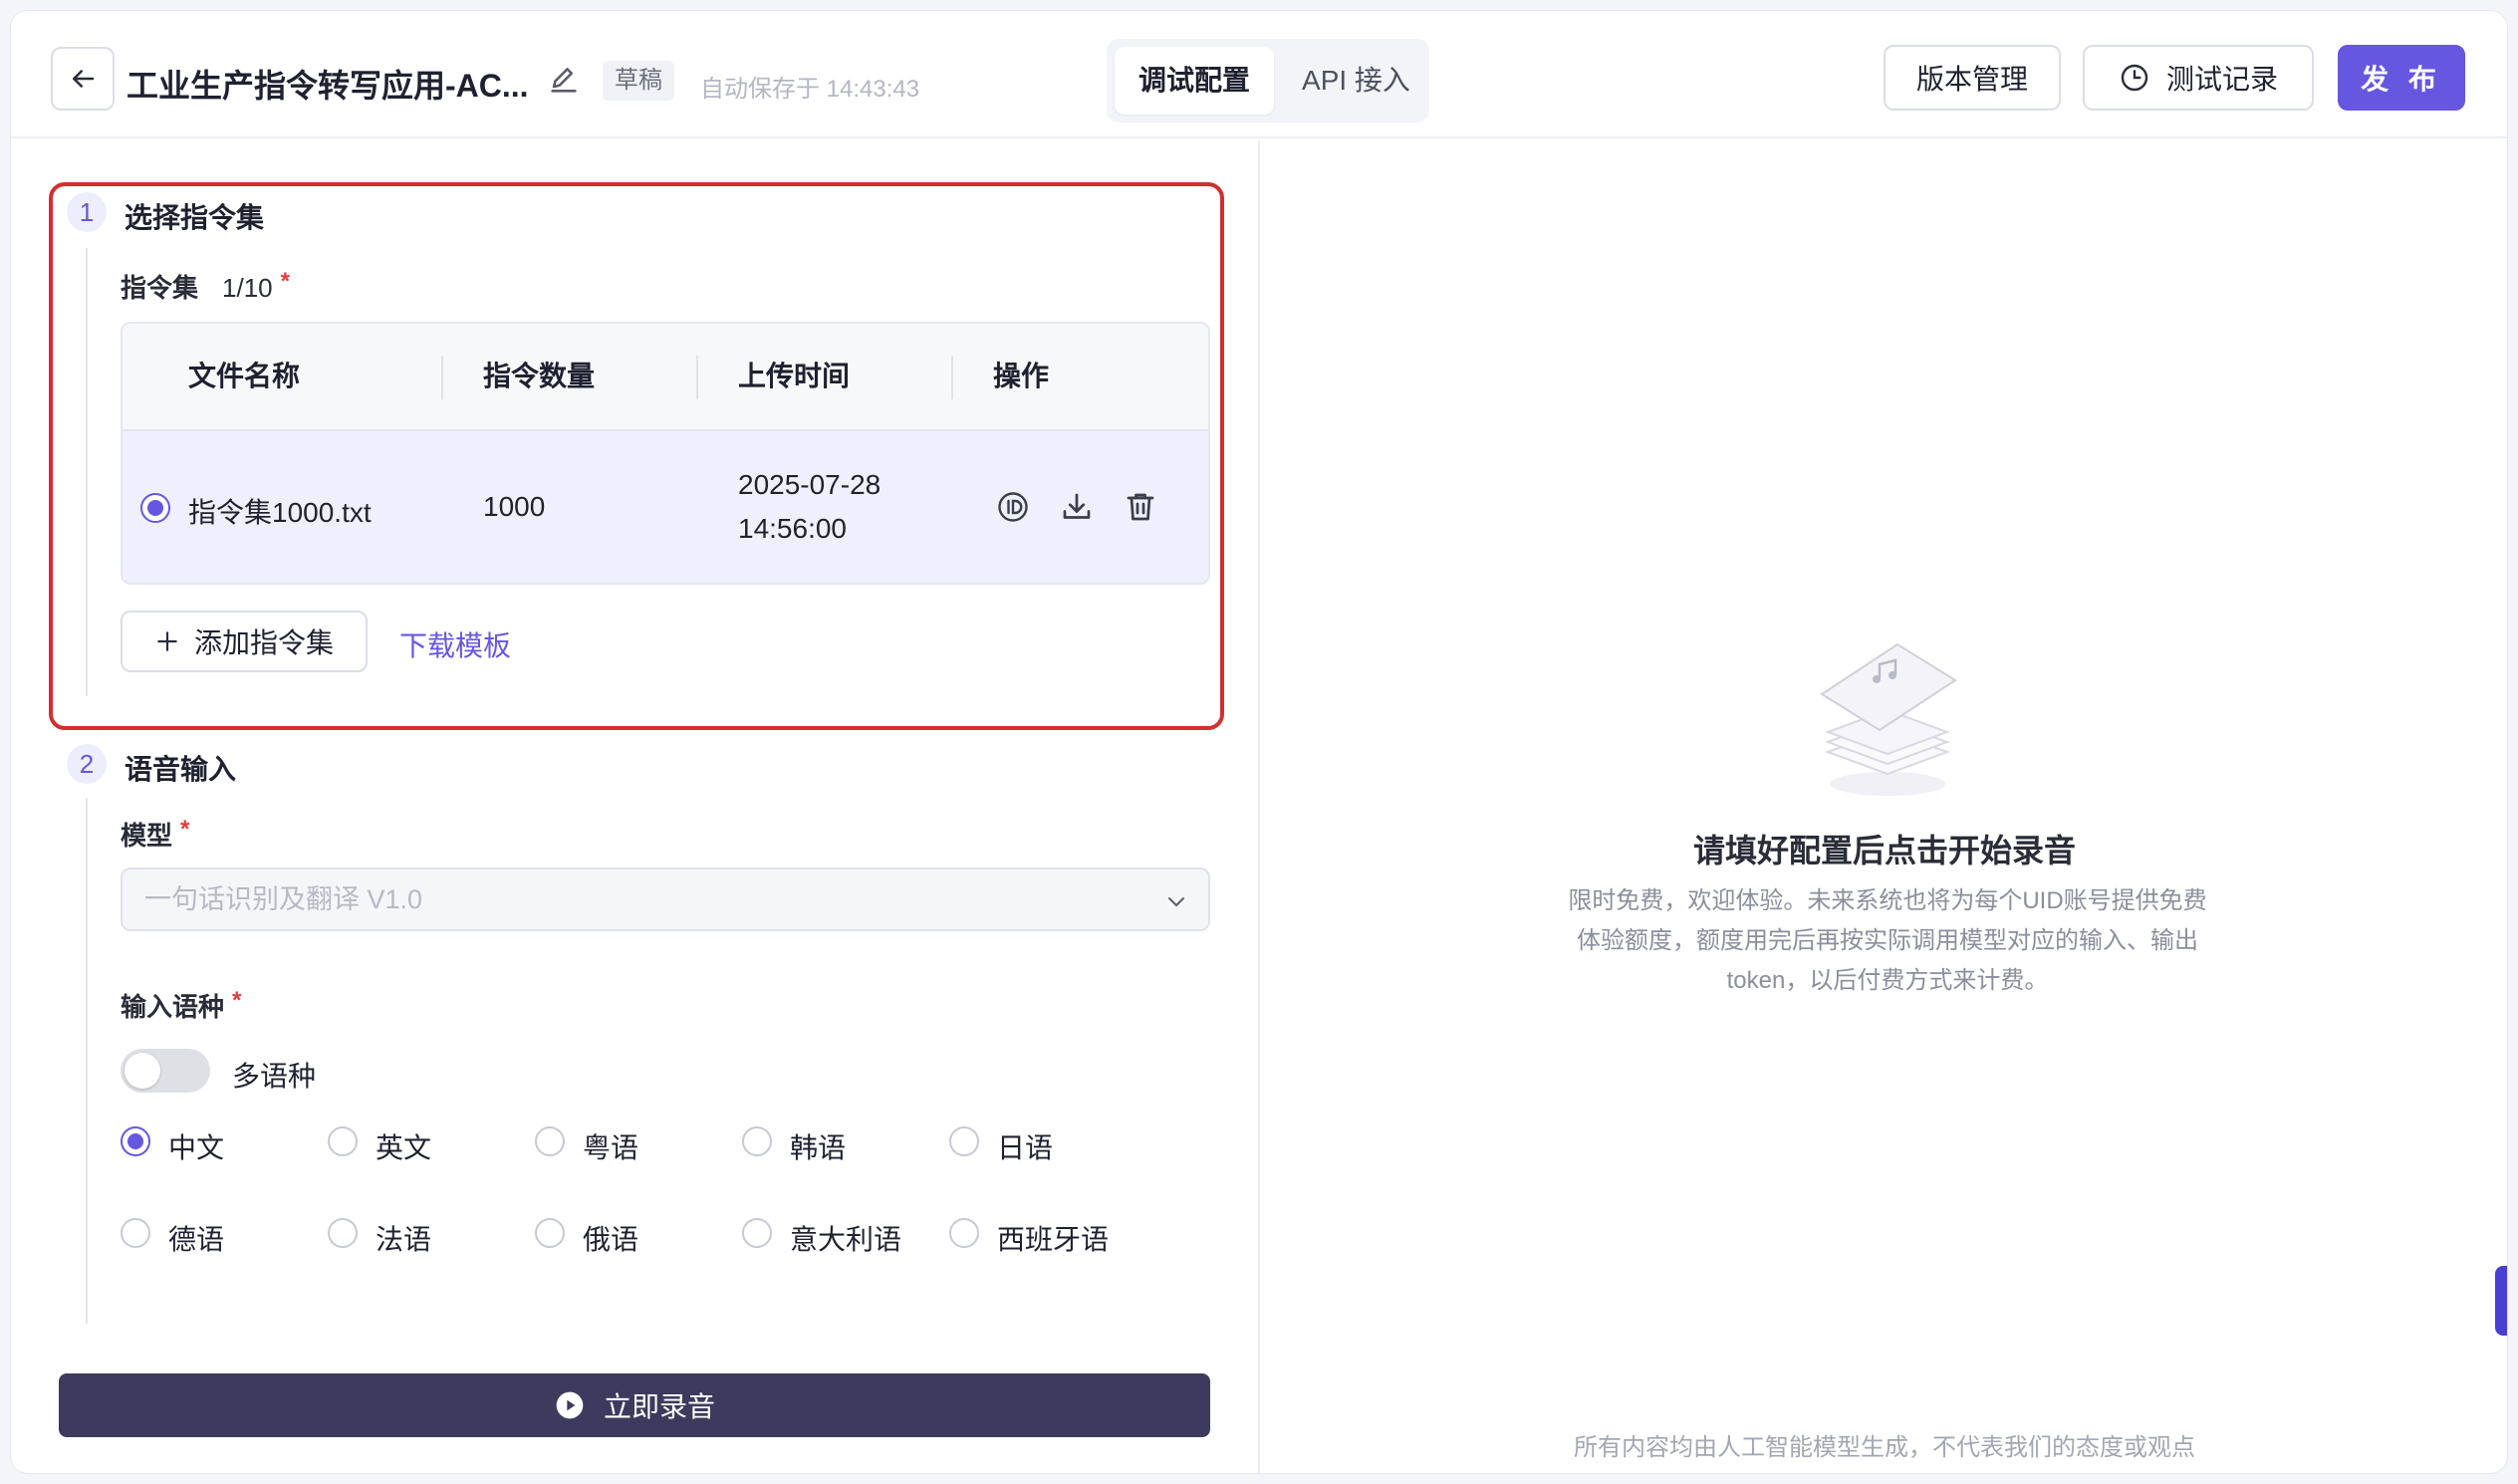 The width and height of the screenshot is (2518, 1484). I want to click on instruction-set-label: 指令集 1/10 *, so click(205, 286).